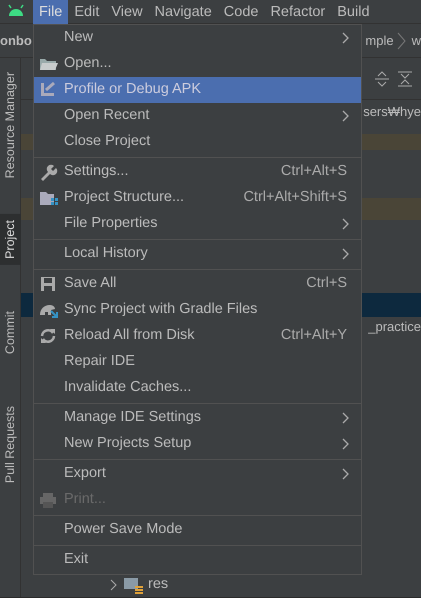 The image size is (421, 598). I want to click on menu-item: Open Recent, so click(197, 116).